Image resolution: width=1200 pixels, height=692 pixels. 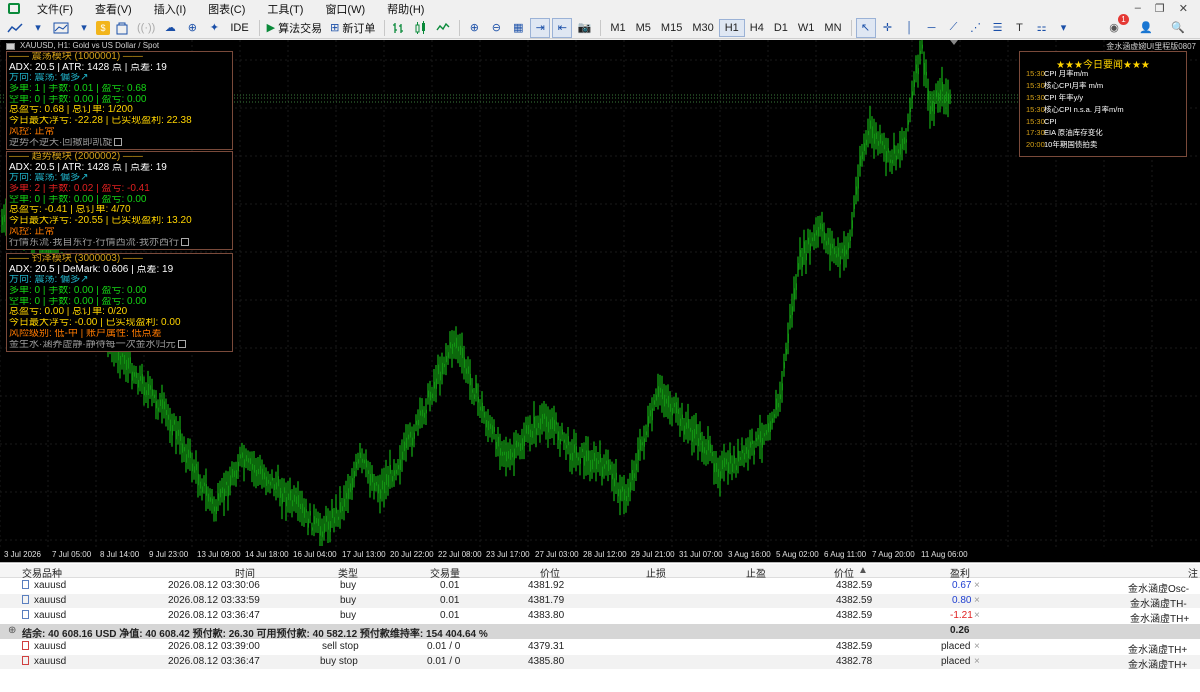 What do you see at coordinates (214, 28) in the screenshot?
I see `strategy-tester-icon: ✦` at bounding box center [214, 28].